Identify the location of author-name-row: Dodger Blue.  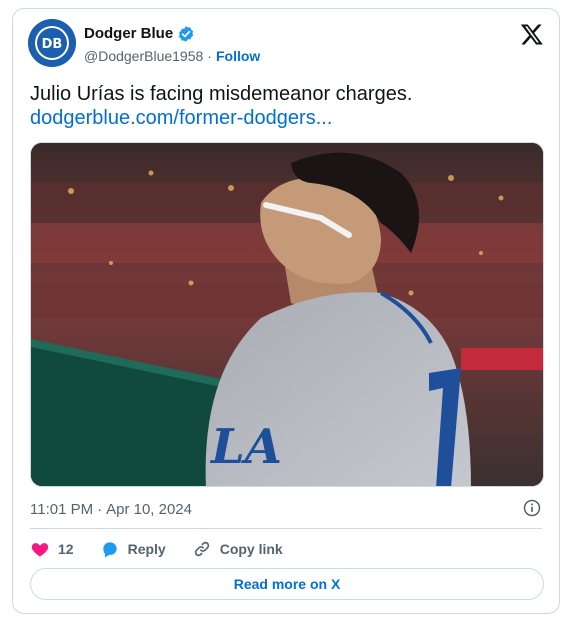
(139, 34).